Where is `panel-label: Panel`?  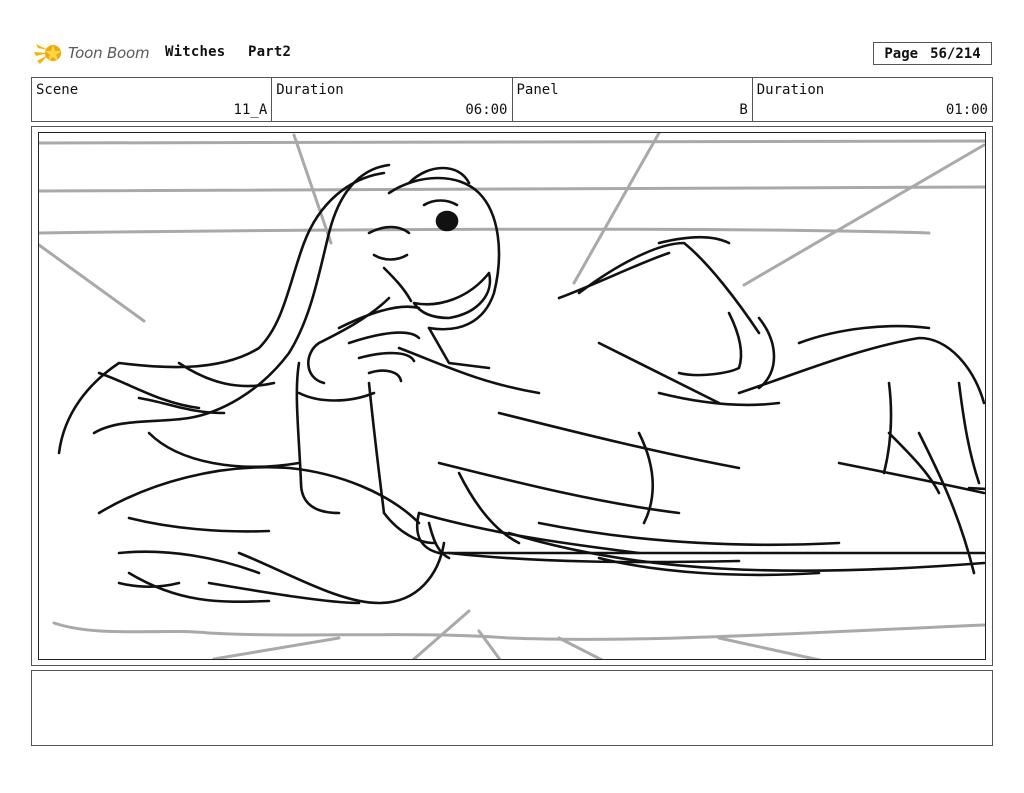 panel-label: Panel is located at coordinates (537, 90).